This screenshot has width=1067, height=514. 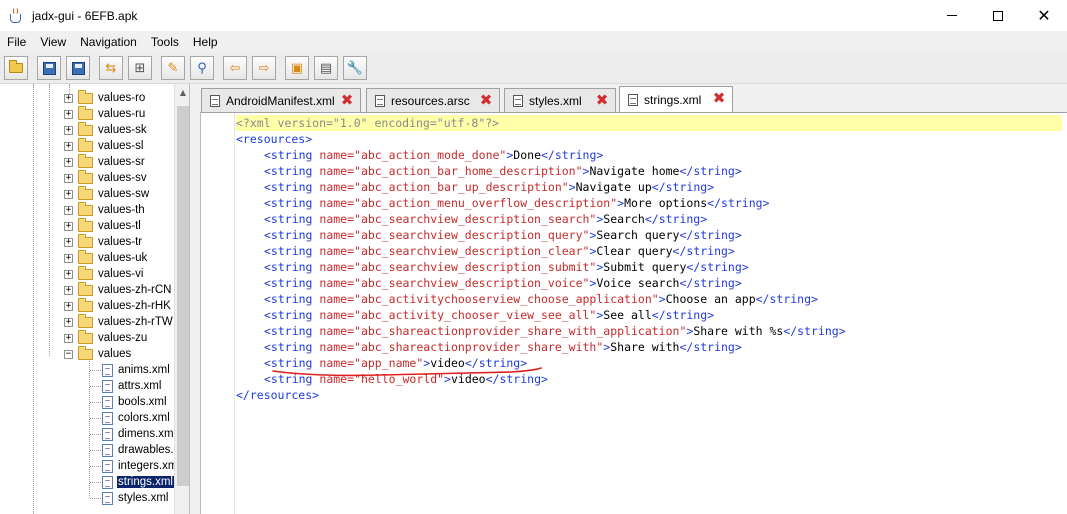 I want to click on forward-button: ⇨, so click(x=264, y=68).